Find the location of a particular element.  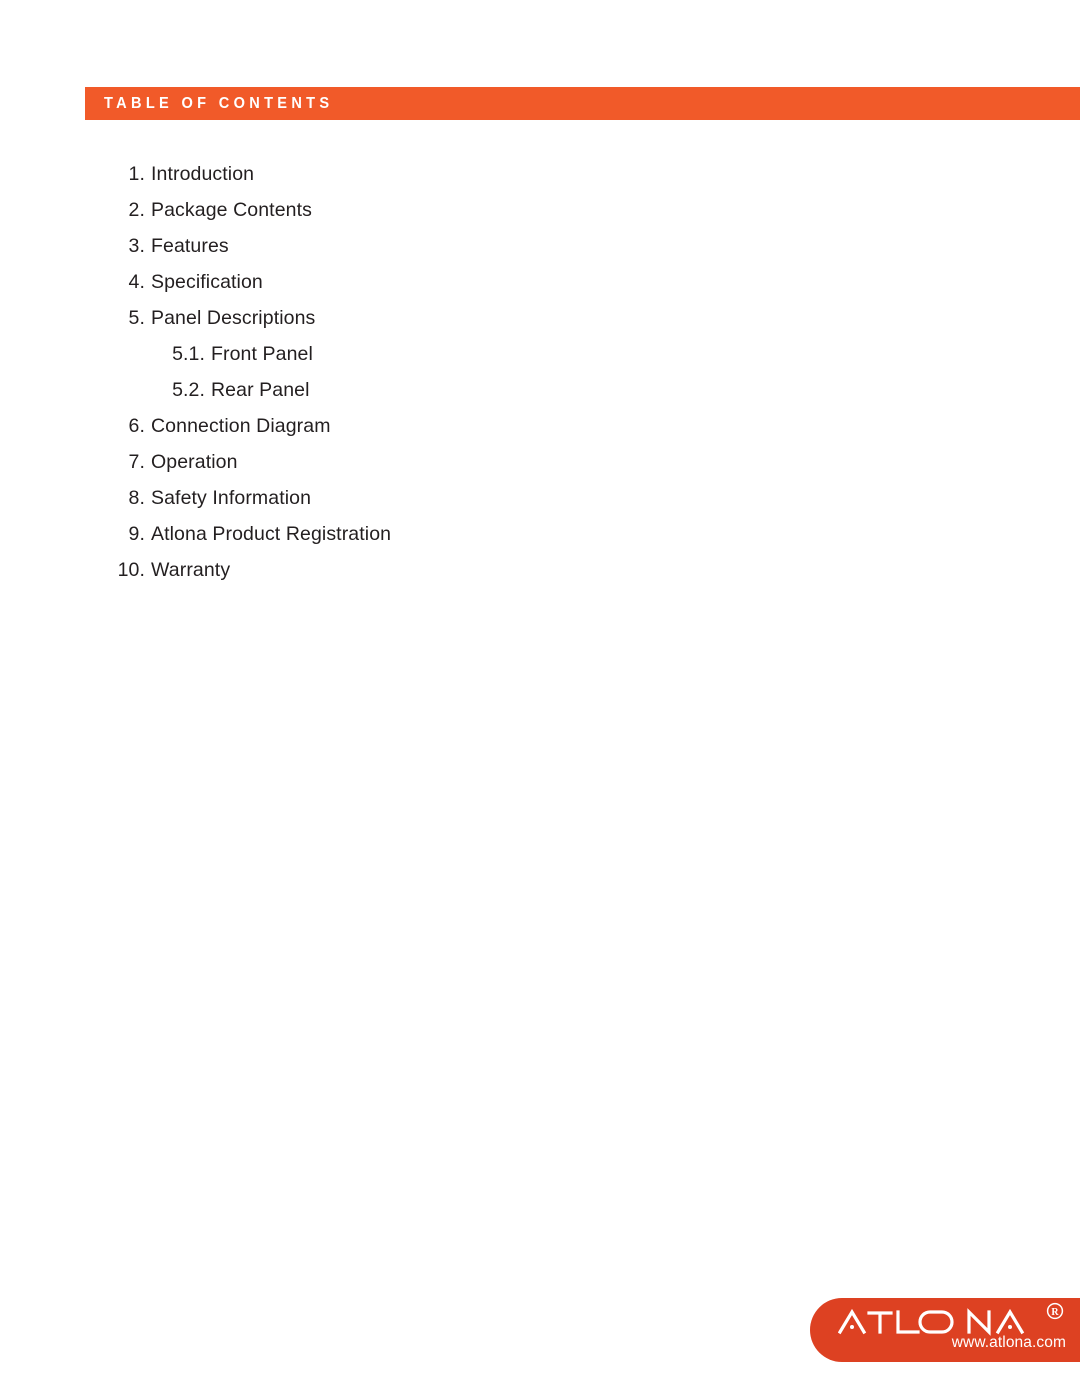

toc-entry-label: Warranty is located at coordinates (191, 570).